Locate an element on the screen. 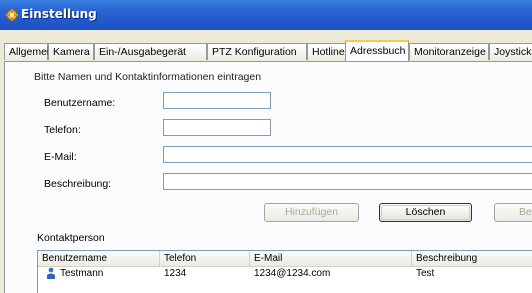 The width and height of the screenshot is (532, 293). edit-button: Be is located at coordinates (513, 212).